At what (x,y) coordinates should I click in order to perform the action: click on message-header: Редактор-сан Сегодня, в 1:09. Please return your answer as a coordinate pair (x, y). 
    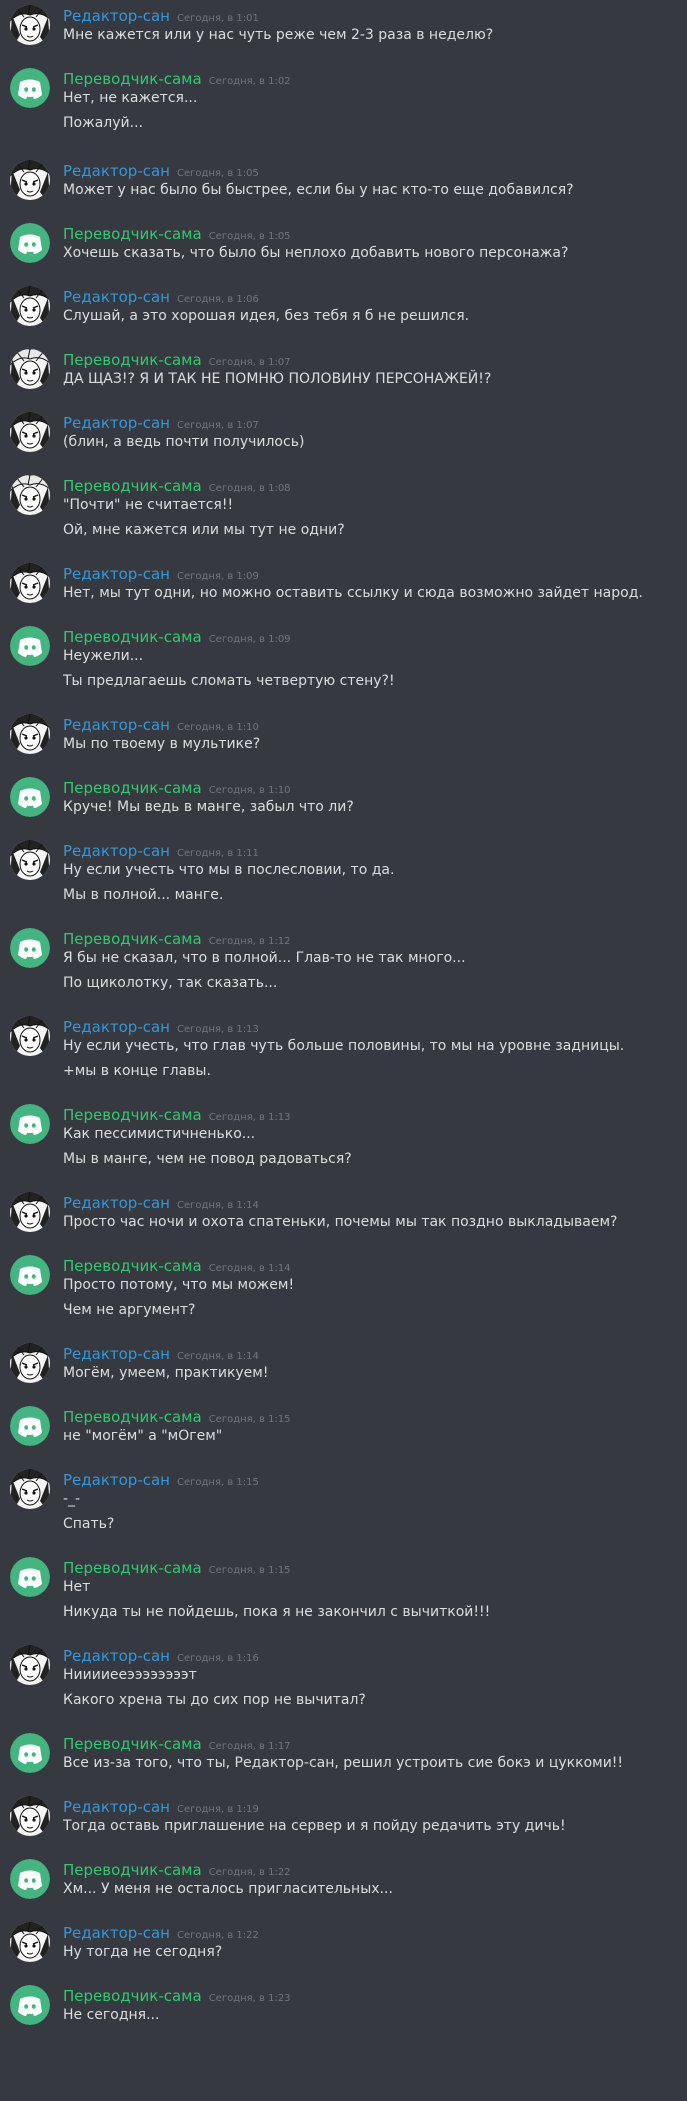
    Looking at the image, I should click on (161, 574).